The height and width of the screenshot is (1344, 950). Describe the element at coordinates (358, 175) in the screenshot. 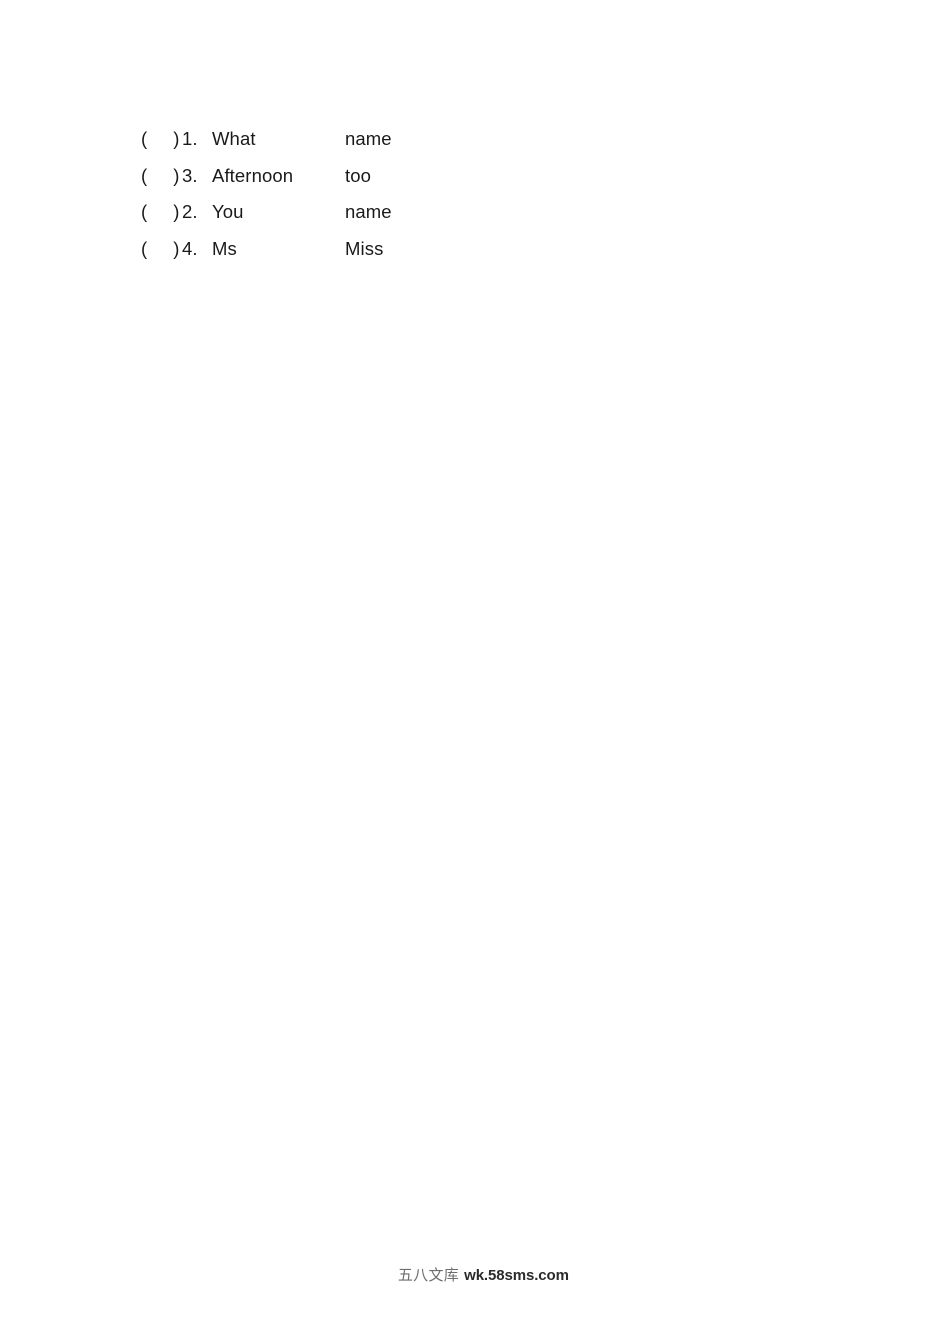

I see `word-column-b: too` at that location.